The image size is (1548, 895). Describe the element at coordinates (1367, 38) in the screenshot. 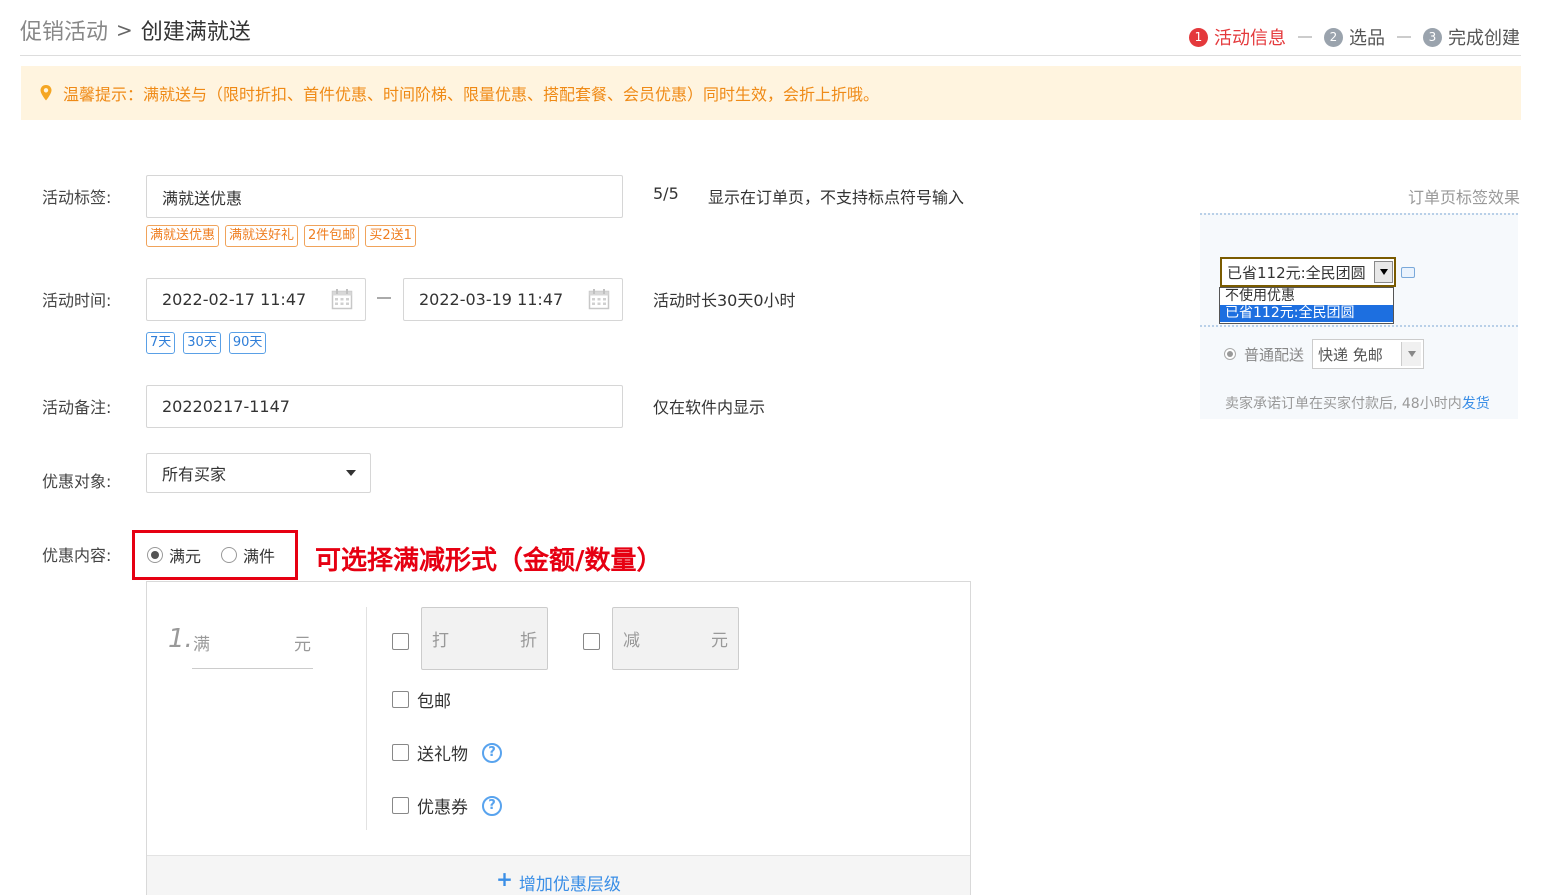

I see `step-label: 选品` at that location.